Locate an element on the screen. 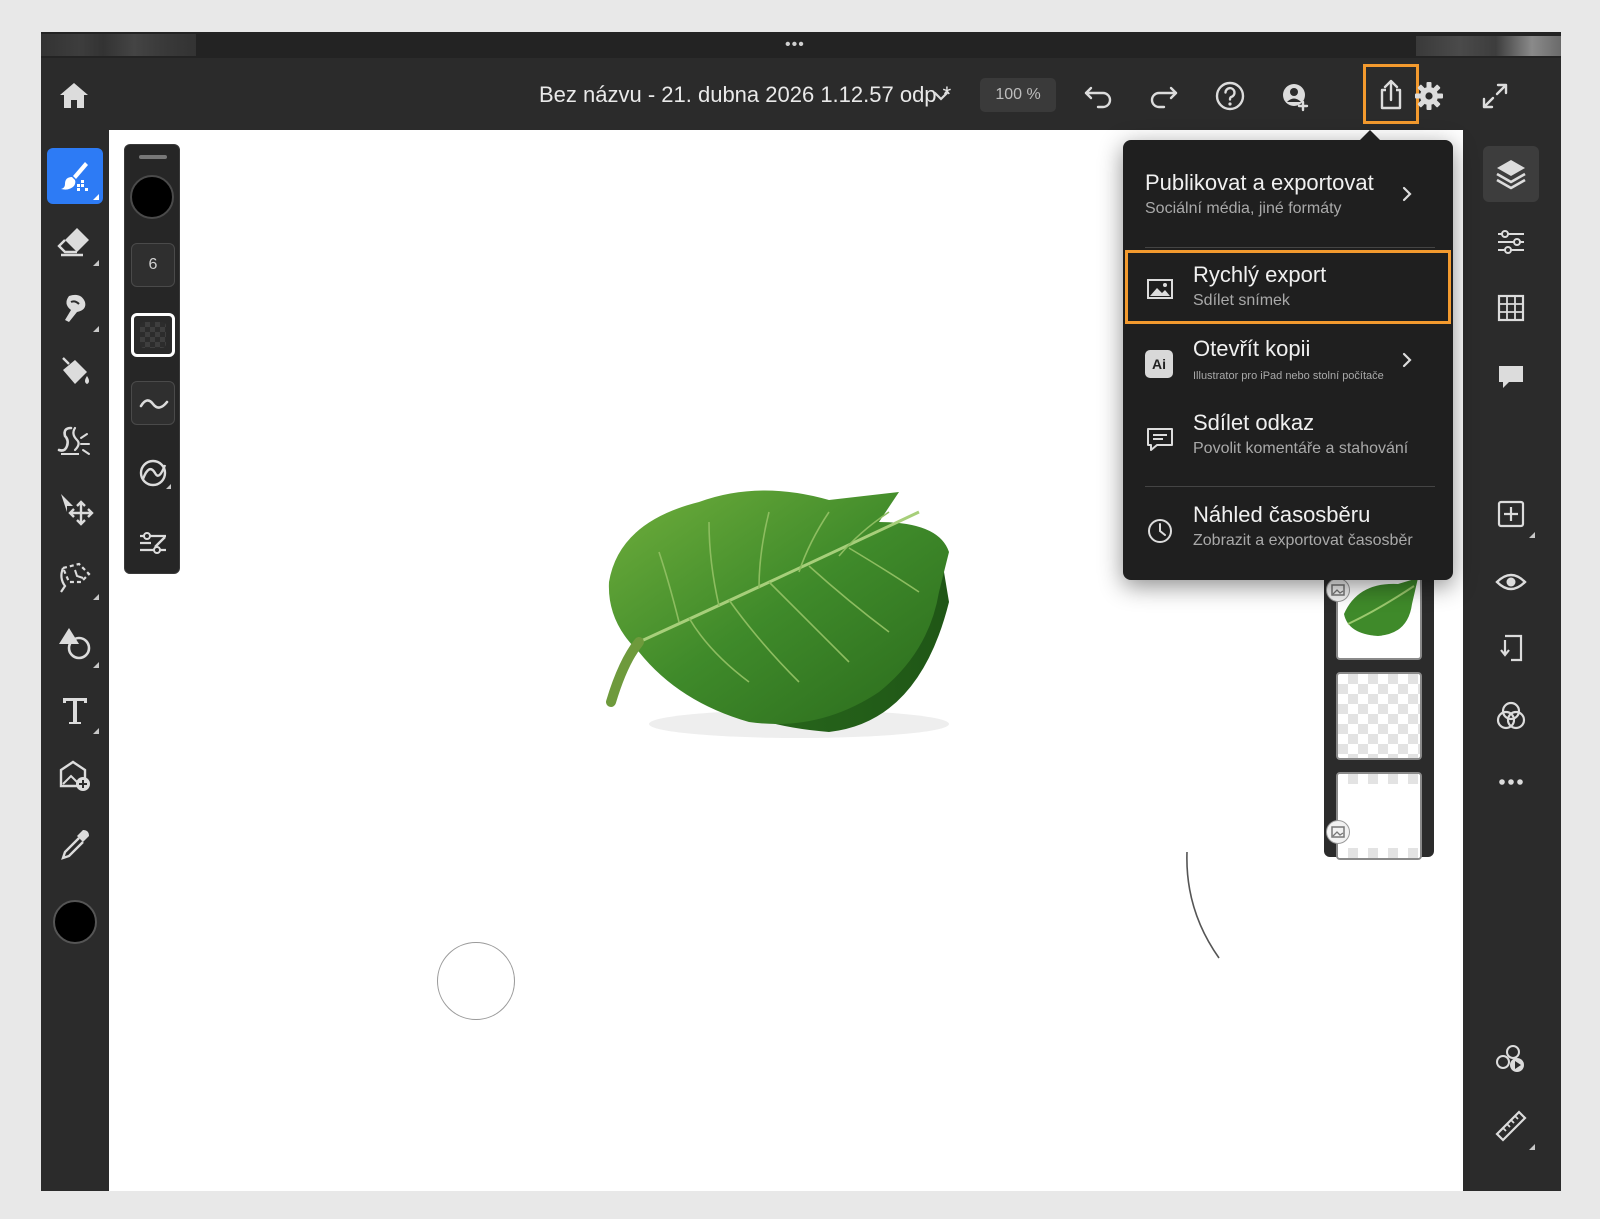 The image size is (1600, 1219). text-tool is located at coordinates (75, 710).